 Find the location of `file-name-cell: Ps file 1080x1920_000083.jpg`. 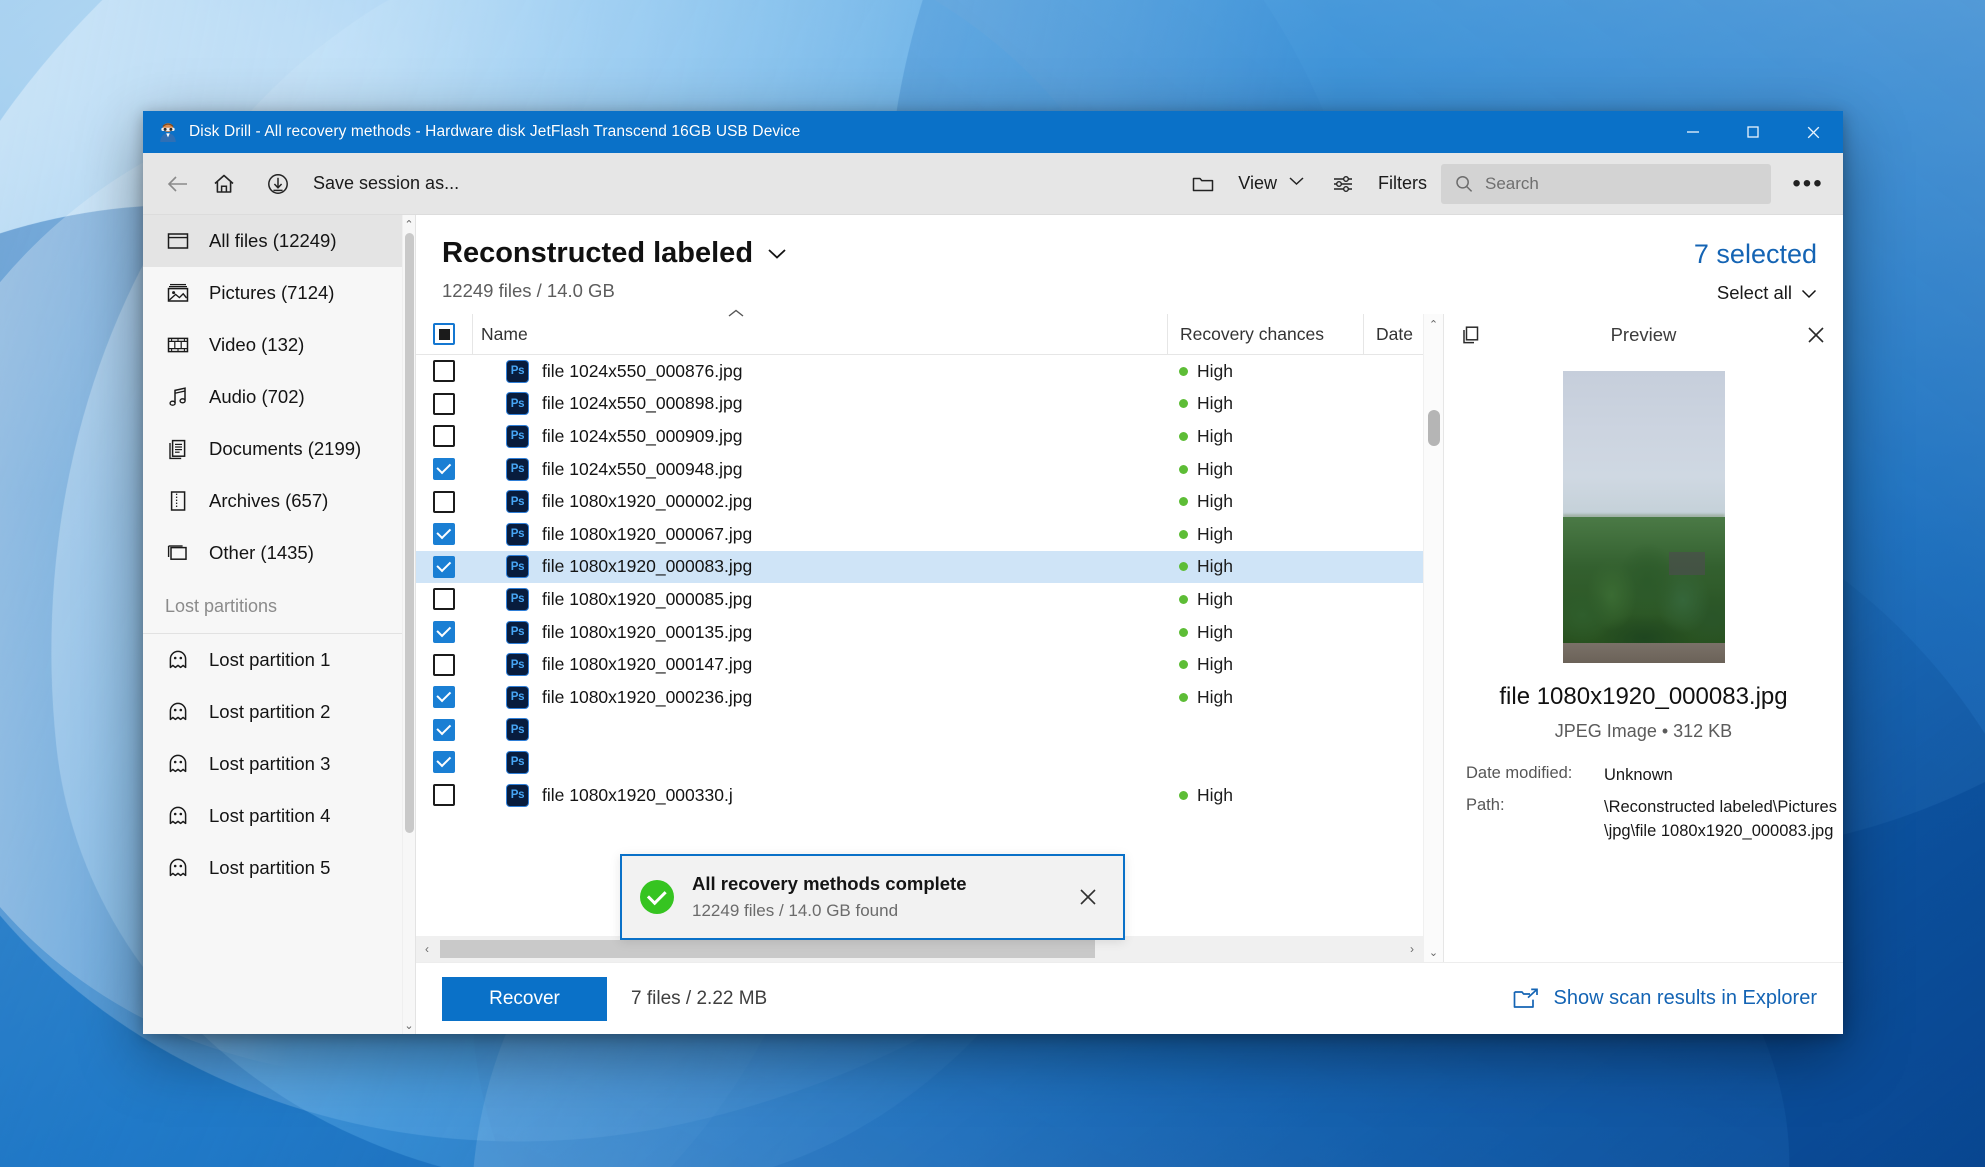

file-name-cell: Ps file 1080x1920_000083.jpg is located at coordinates (819, 567).